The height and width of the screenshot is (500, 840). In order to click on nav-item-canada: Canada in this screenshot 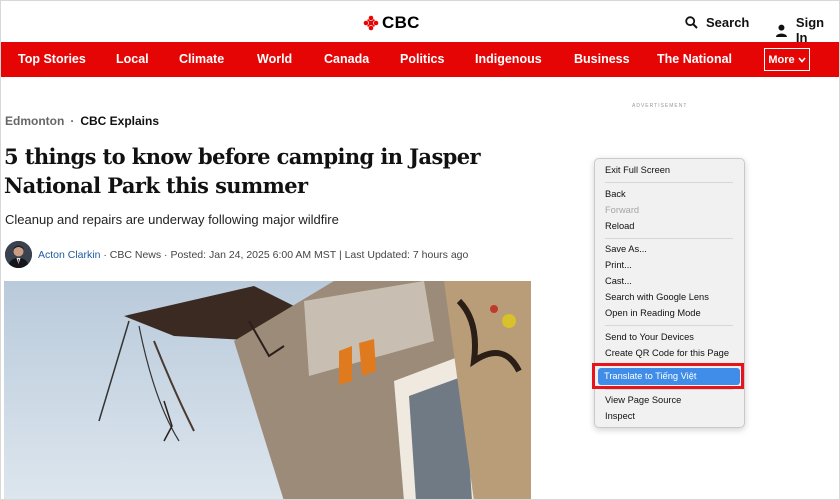, I will do `click(346, 59)`.